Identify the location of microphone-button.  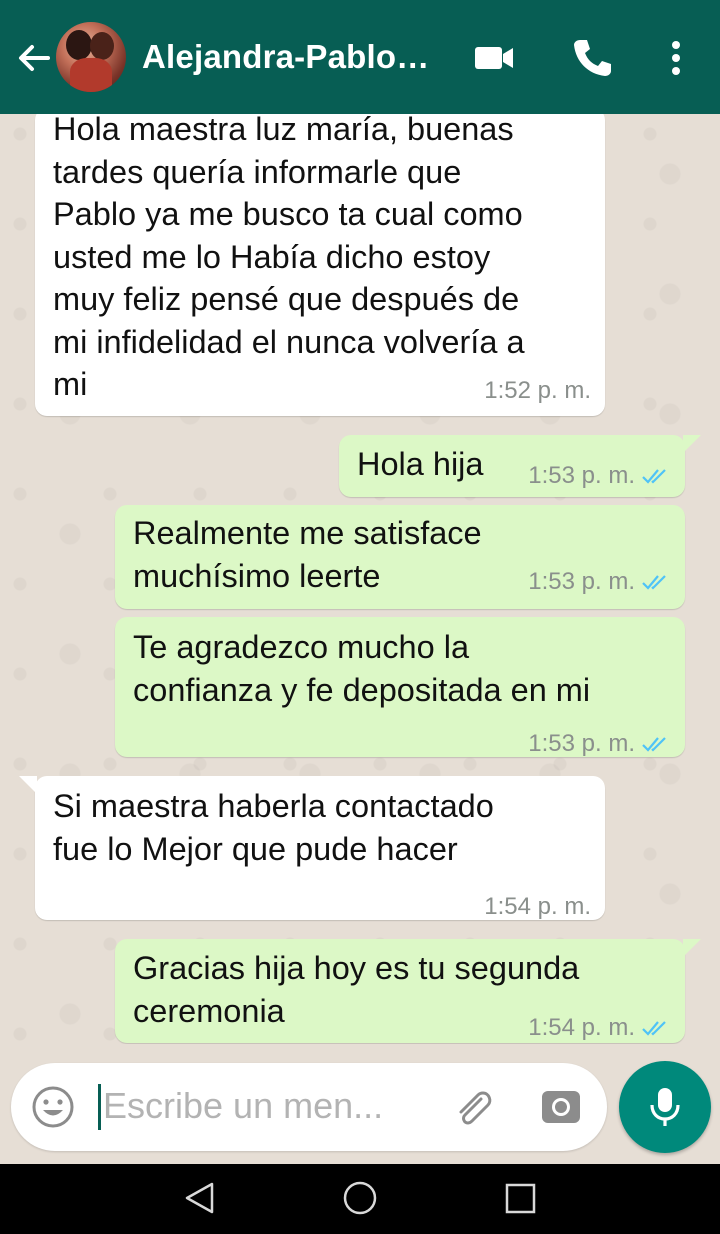
(665, 1107).